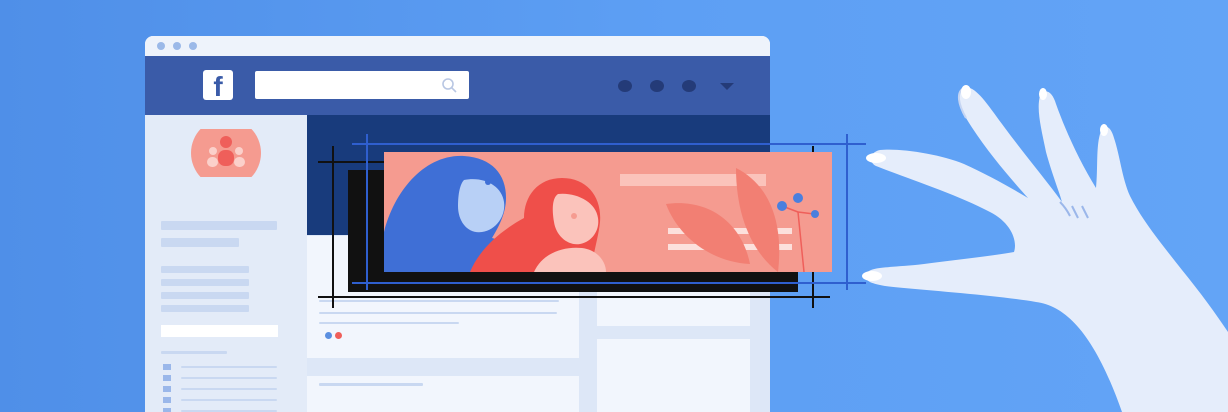 The width and height of the screenshot is (1228, 412). I want to click on title-bar, so click(457, 46).